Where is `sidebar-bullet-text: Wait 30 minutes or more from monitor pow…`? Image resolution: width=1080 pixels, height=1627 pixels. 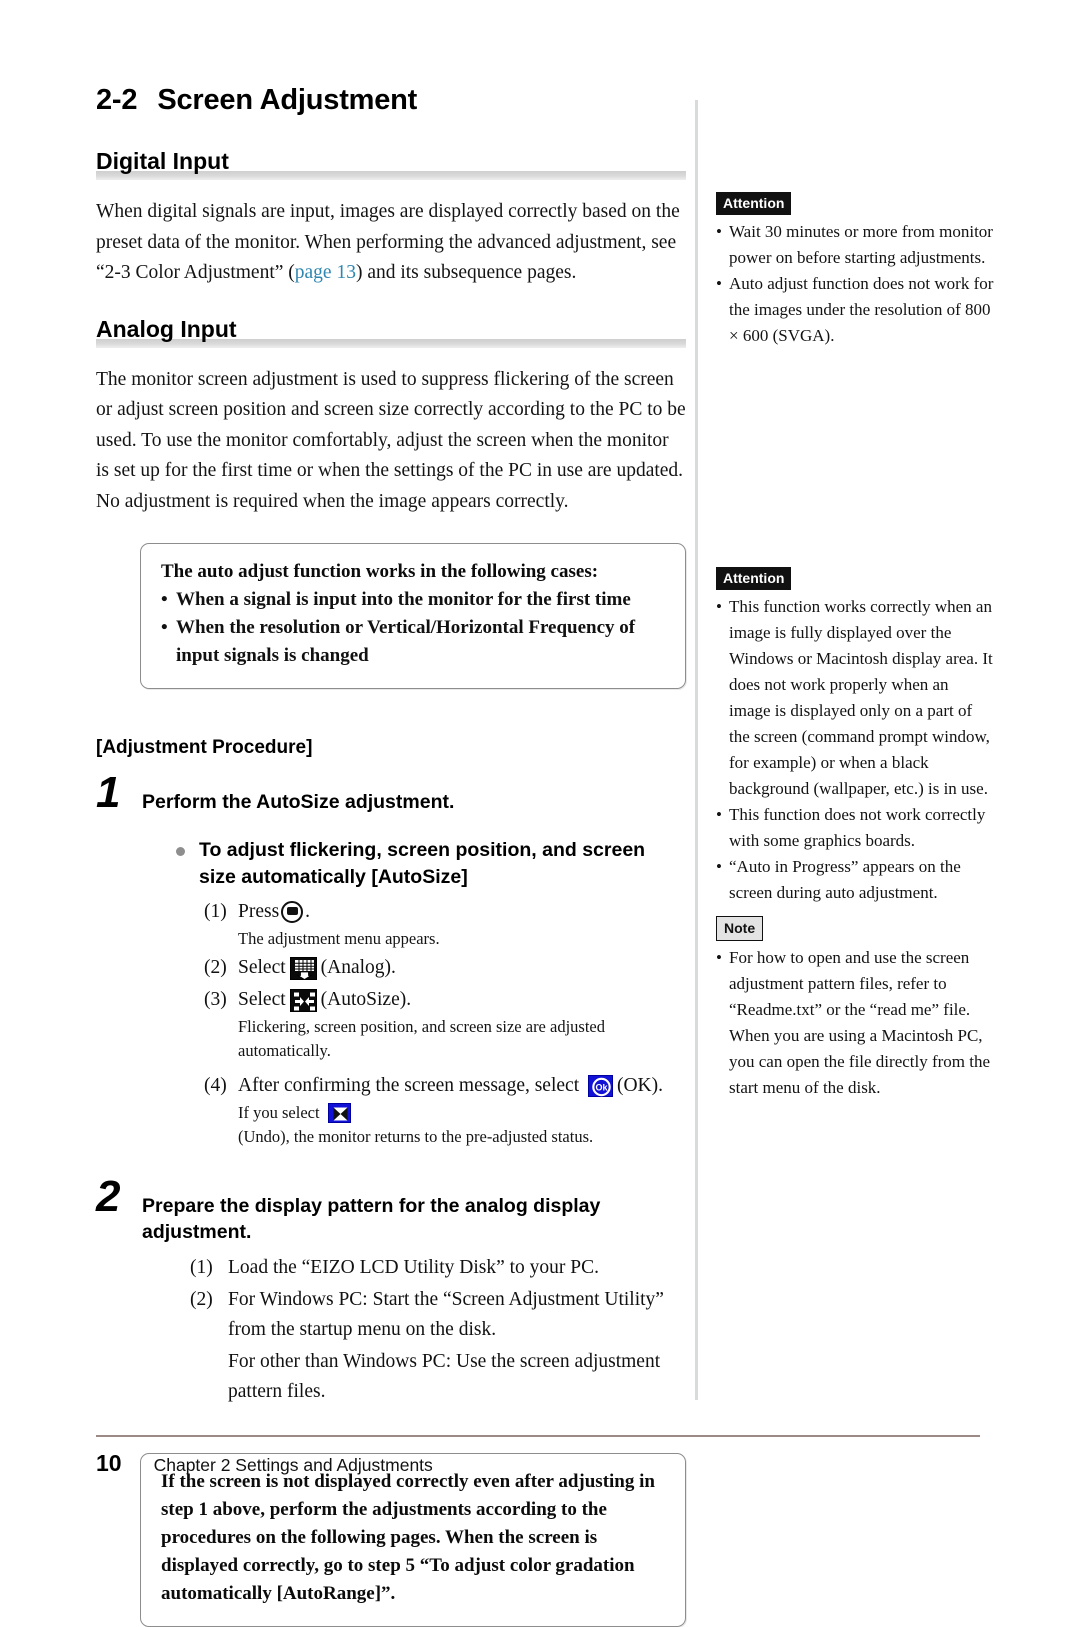 sidebar-bullet-text: Wait 30 minutes or more from monitor pow… is located at coordinates (861, 244).